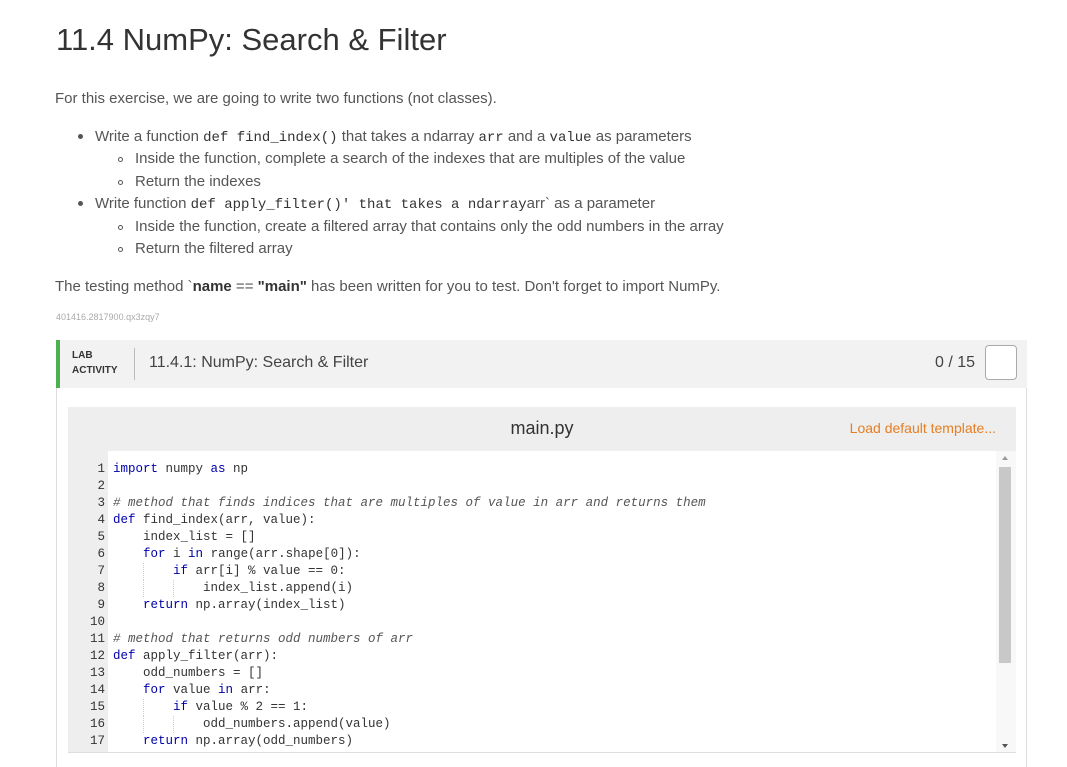 This screenshot has height=767, width=1067. Describe the element at coordinates (251, 39) in the screenshot. I see `page-title: 11.4 NumPy: Search & Filter` at that location.